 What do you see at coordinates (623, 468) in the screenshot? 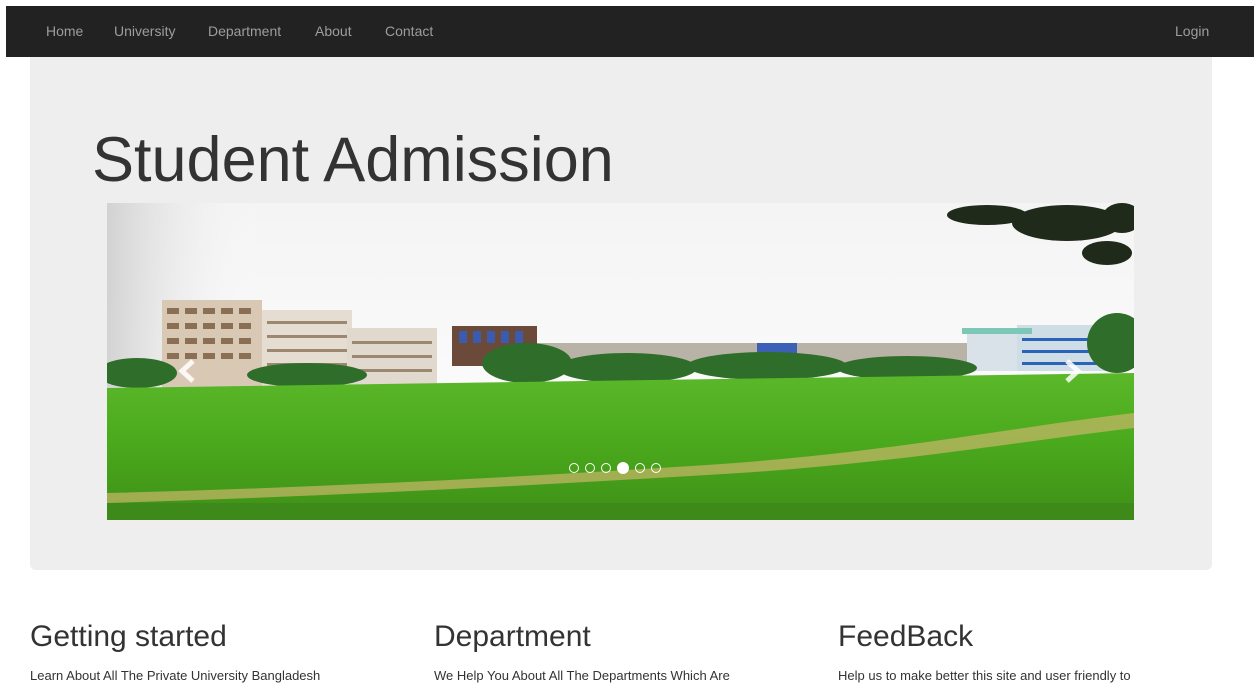
I see `carousel-indicator-active` at bounding box center [623, 468].